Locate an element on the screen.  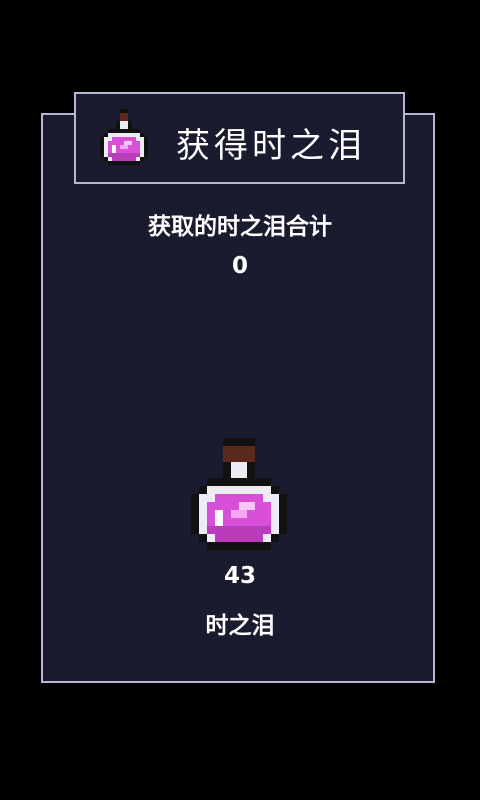
header-banner: 获得时之泪 is located at coordinates (239, 138).